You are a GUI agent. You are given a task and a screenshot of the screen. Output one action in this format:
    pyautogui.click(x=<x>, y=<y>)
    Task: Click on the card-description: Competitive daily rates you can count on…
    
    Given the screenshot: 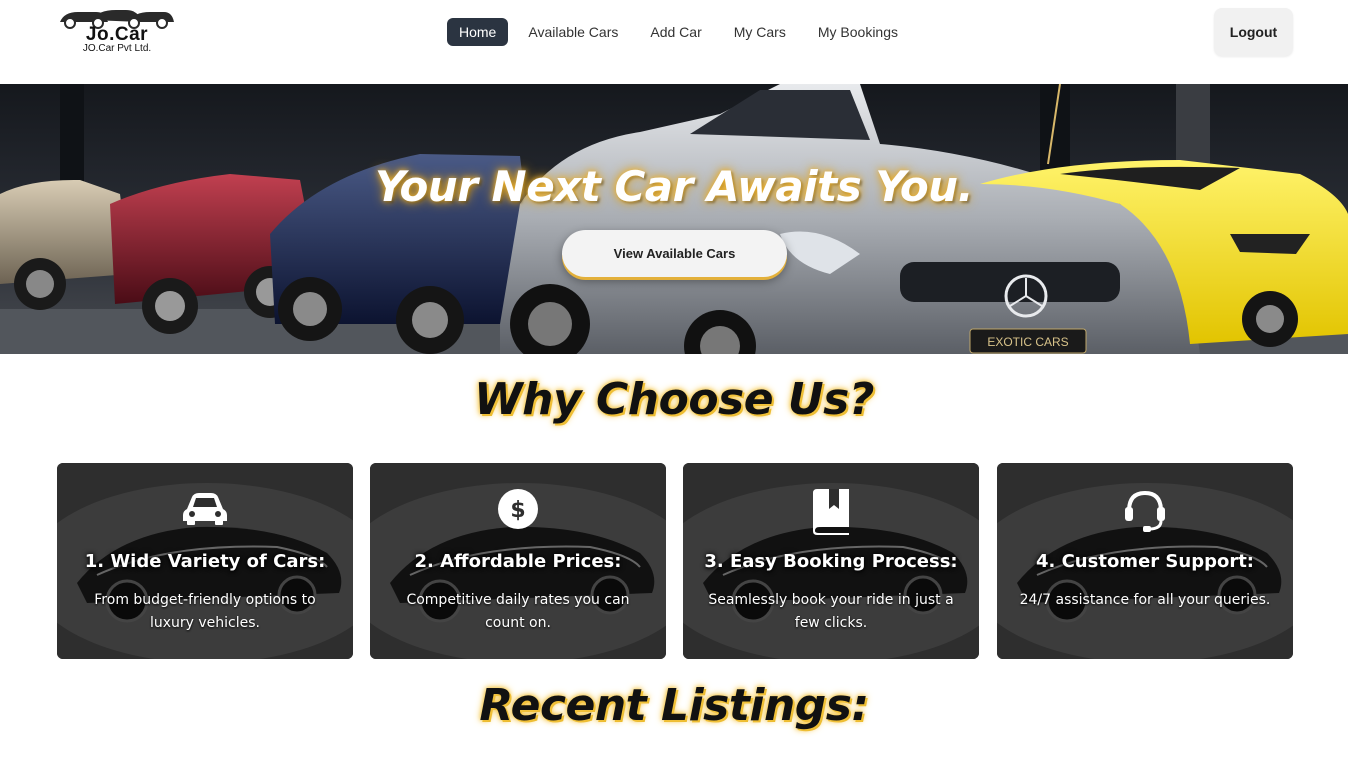 What is the action you would take?
    pyautogui.click(x=518, y=611)
    